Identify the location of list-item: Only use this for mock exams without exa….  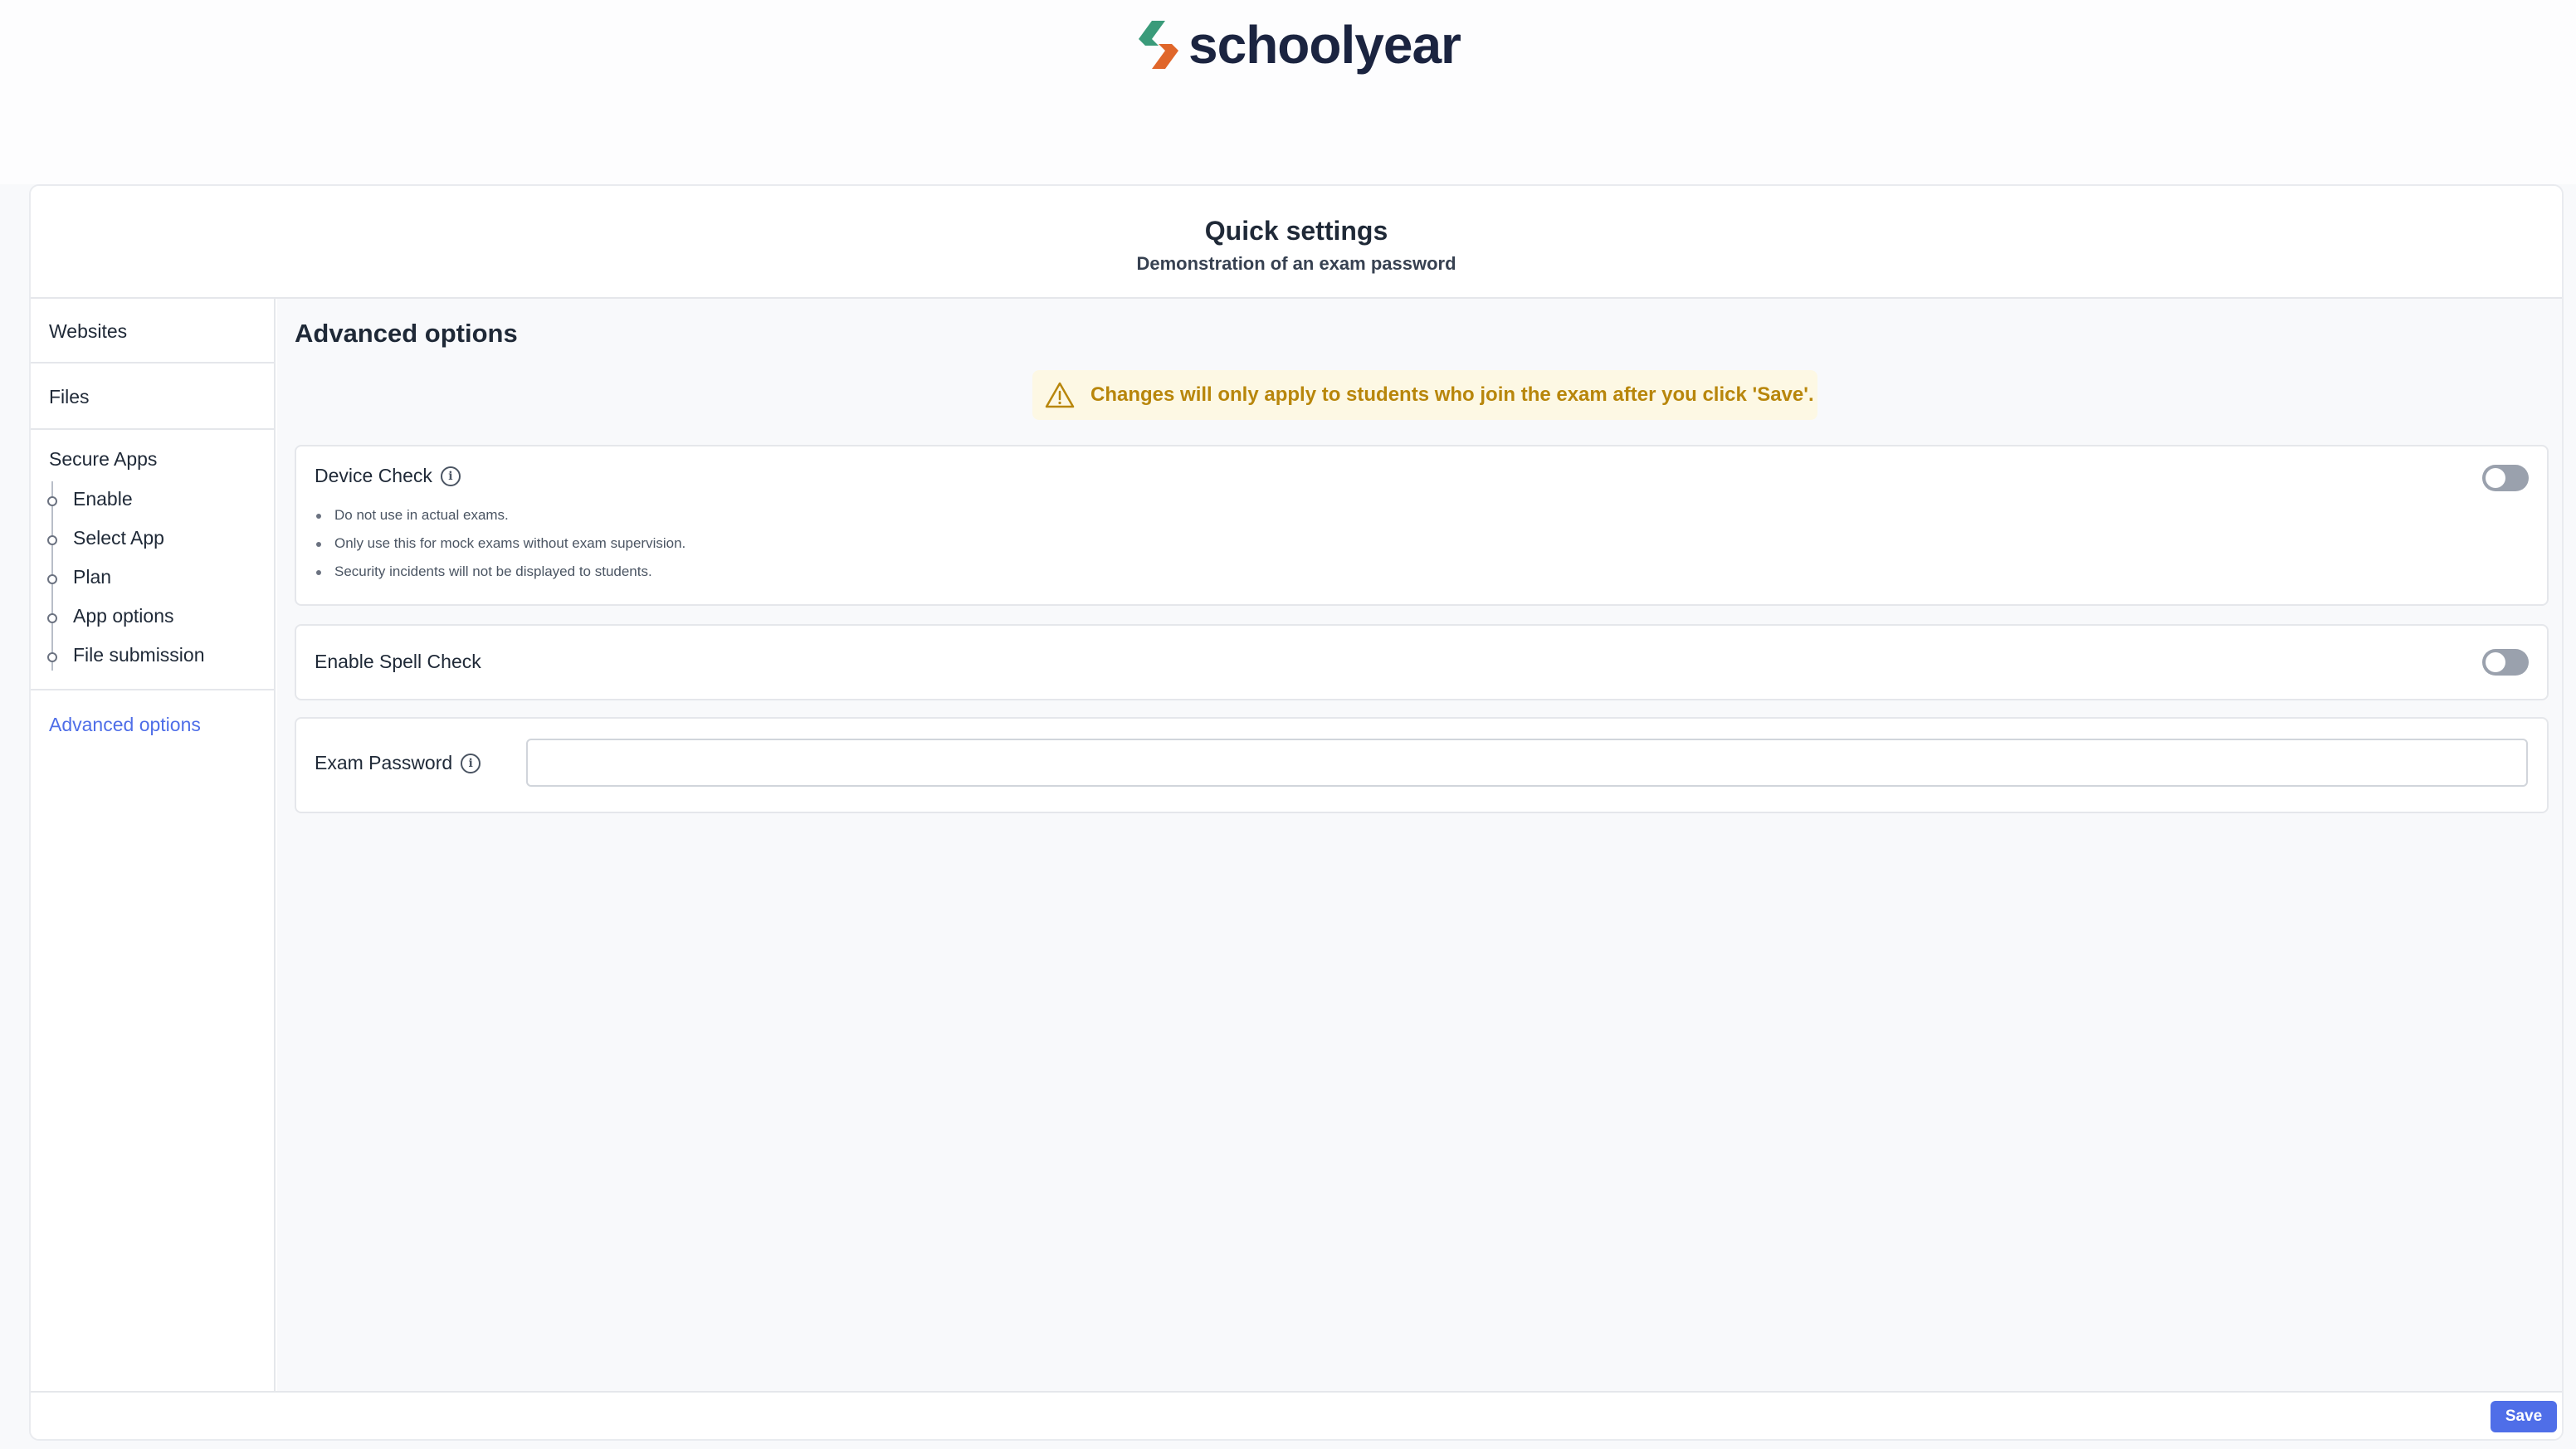
(500, 543).